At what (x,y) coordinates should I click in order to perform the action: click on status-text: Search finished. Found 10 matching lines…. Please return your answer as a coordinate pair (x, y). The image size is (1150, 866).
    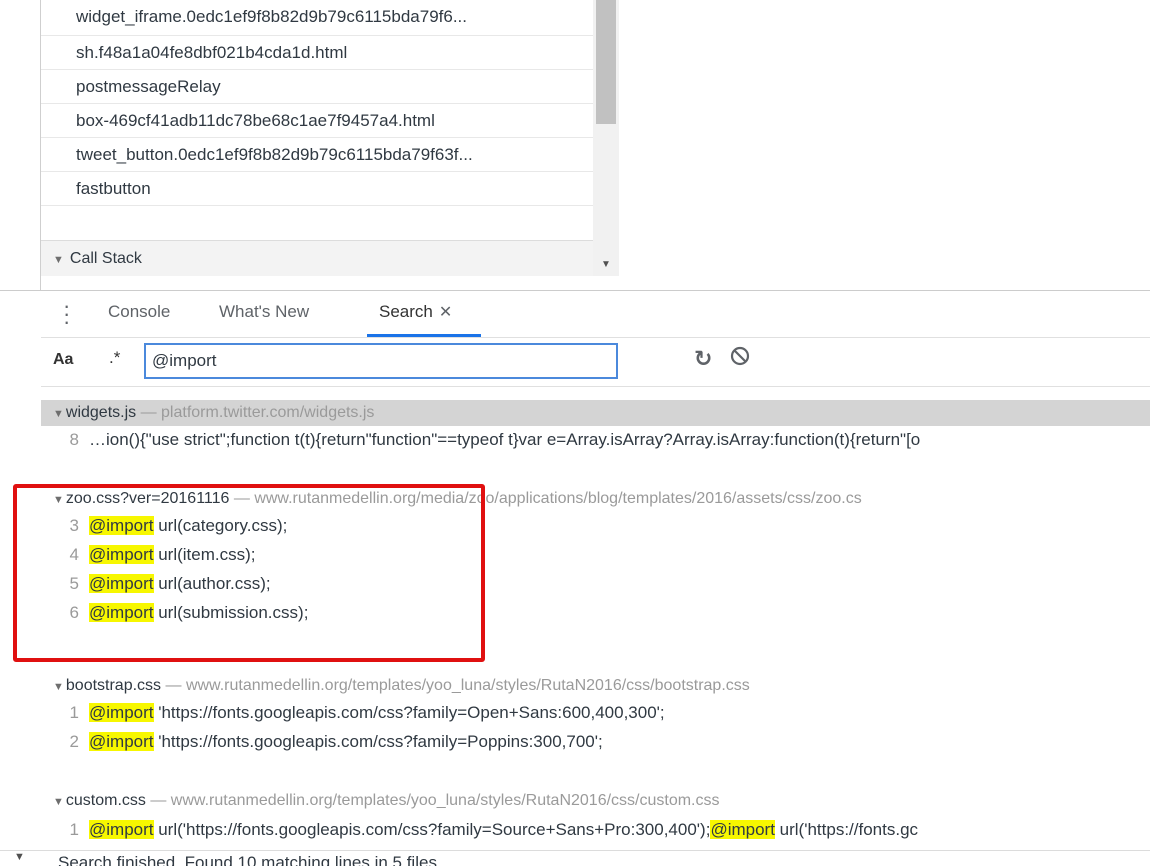
    Looking at the image, I should click on (250, 859).